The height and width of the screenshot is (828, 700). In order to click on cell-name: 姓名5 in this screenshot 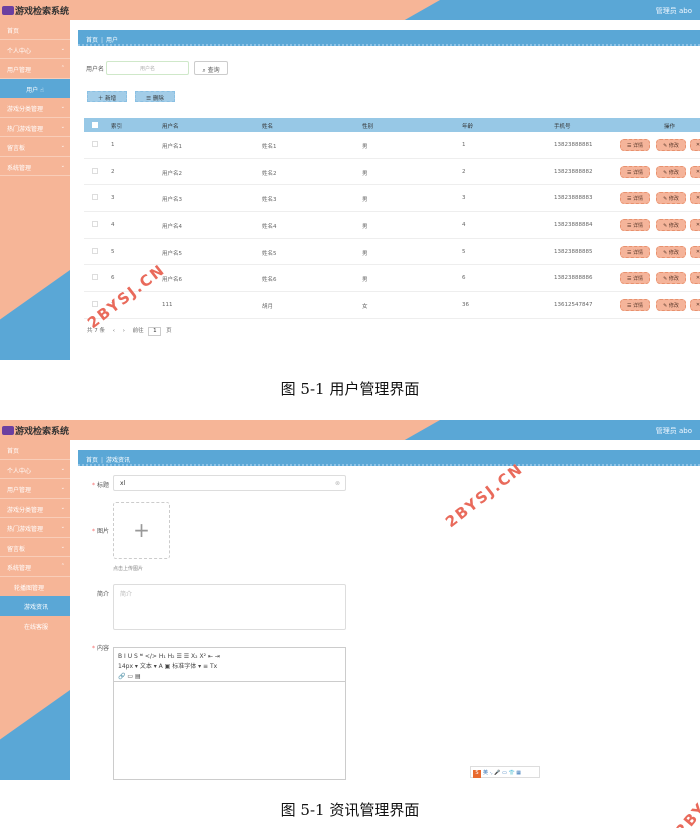, I will do `click(269, 253)`.